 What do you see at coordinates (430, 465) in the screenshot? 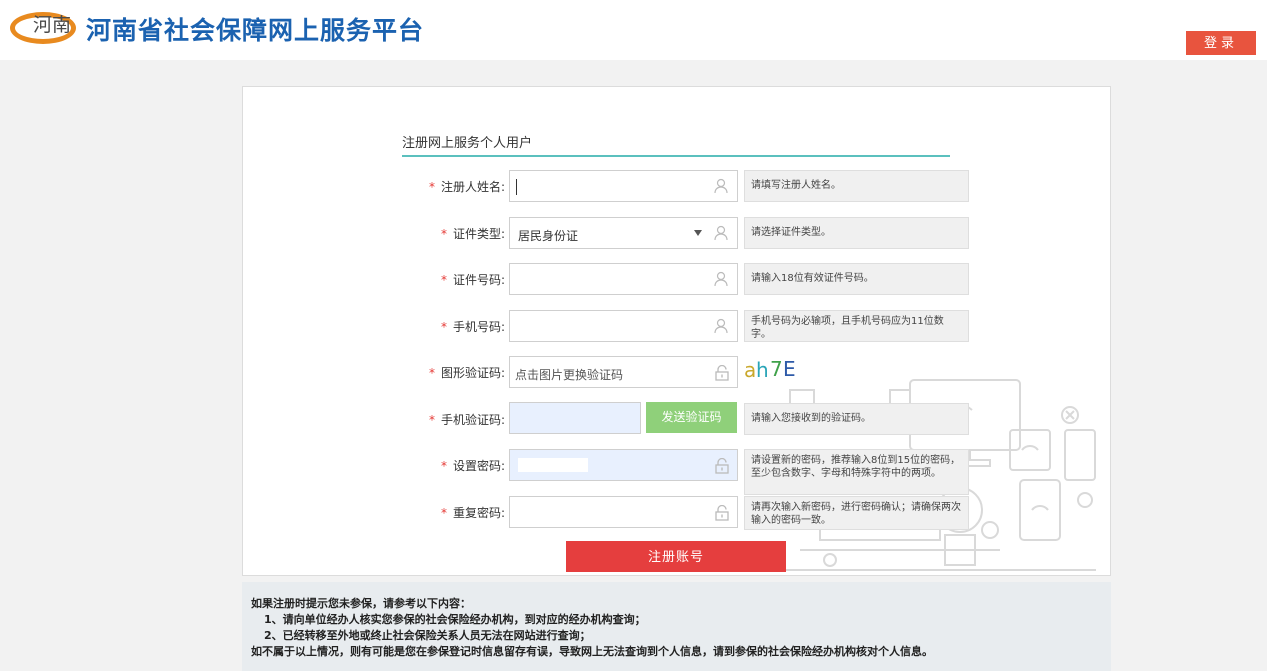
I see `pwd-label: * 设置密码:` at bounding box center [430, 465].